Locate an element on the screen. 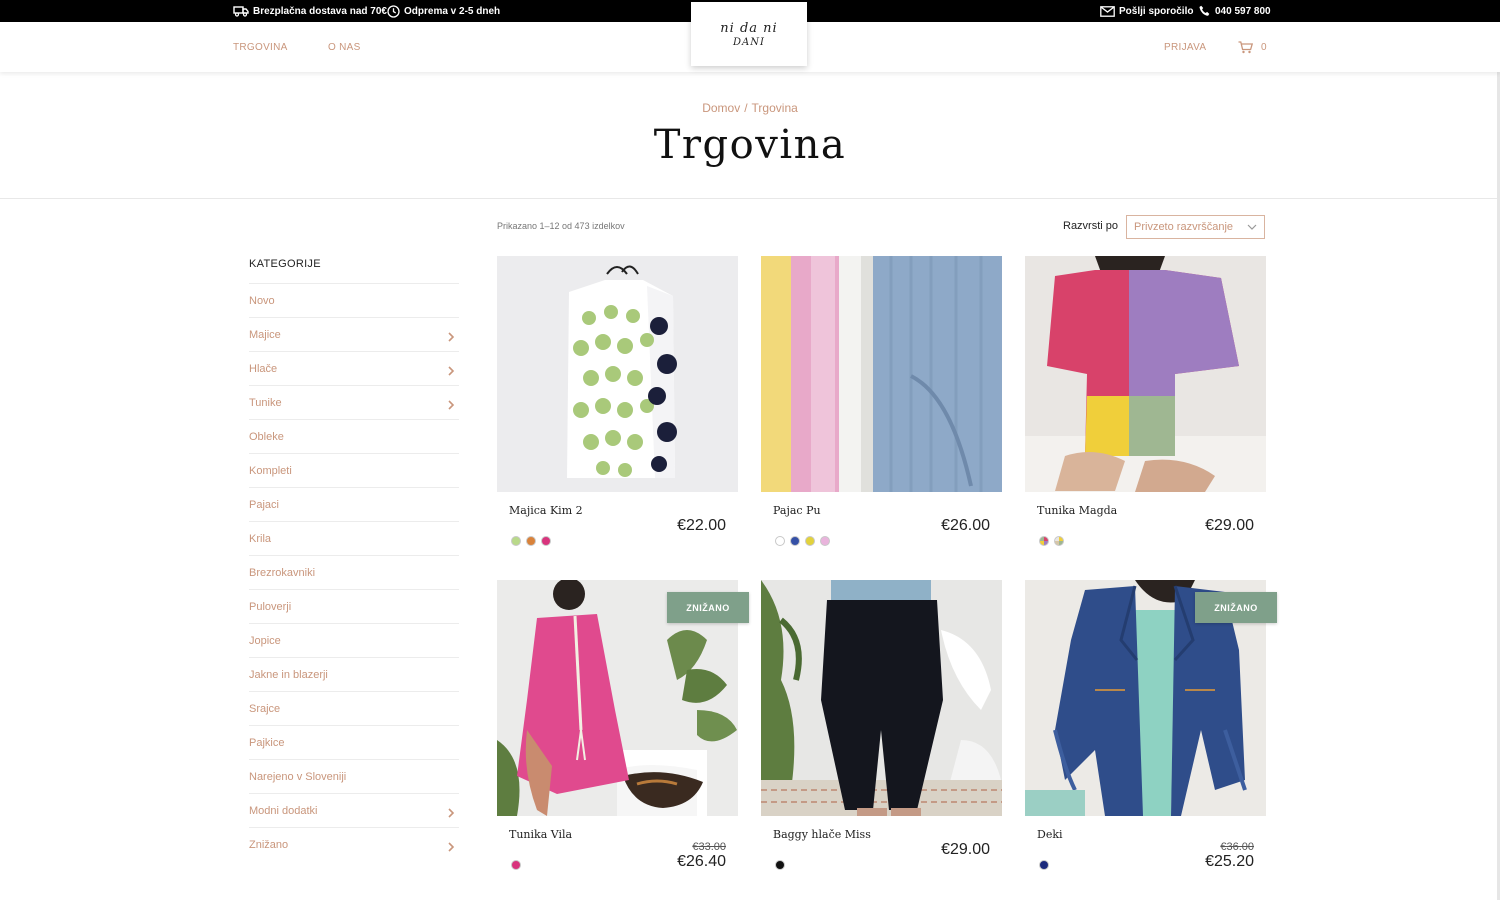 The height and width of the screenshot is (900, 1500). category-item-kompleti: Kompleti is located at coordinates (354, 470).